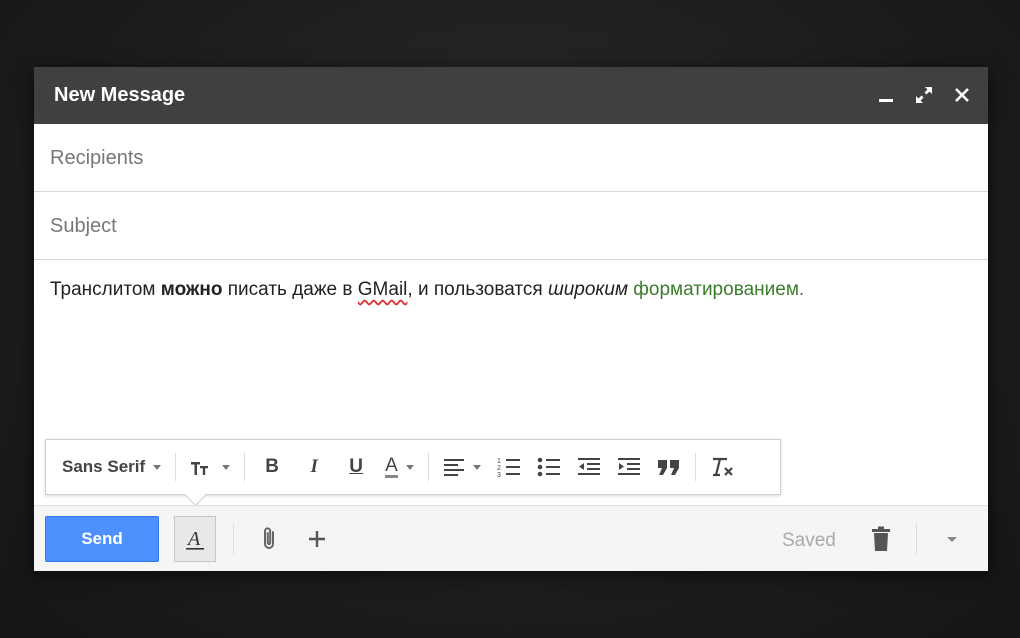 This screenshot has width=1020, height=638. Describe the element at coordinates (499, 468) in the screenshot. I see `svg-text: 2` at that location.